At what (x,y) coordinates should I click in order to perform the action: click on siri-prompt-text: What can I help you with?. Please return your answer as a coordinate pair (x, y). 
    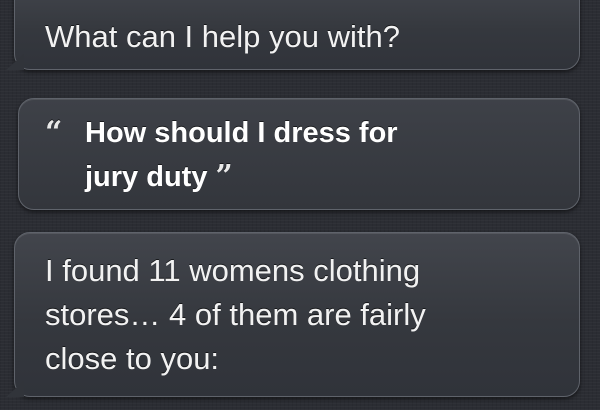
    Looking at the image, I should click on (222, 36).